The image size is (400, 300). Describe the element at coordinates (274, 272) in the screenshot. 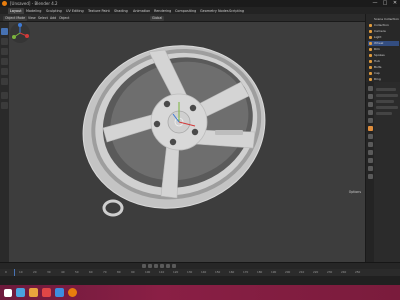

I see `frame-tick: 190` at that location.